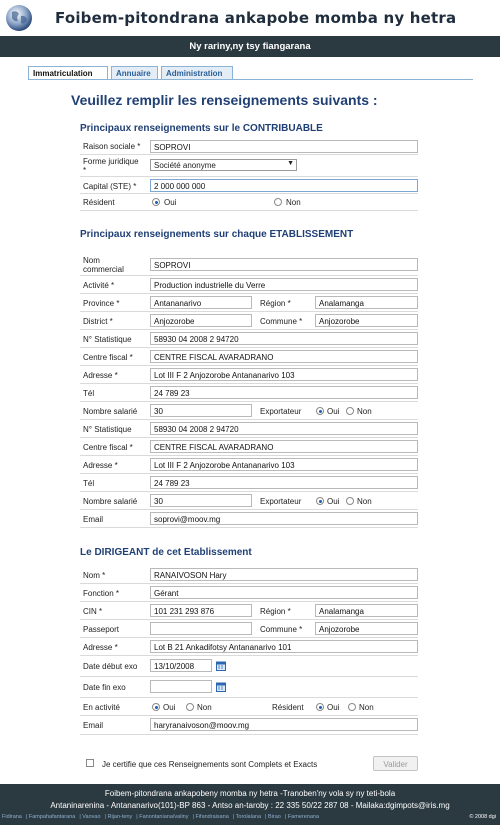 This screenshot has width=500, height=825. What do you see at coordinates (284, 185) in the screenshot?
I see `capital-input: 2 000 000 000` at bounding box center [284, 185].